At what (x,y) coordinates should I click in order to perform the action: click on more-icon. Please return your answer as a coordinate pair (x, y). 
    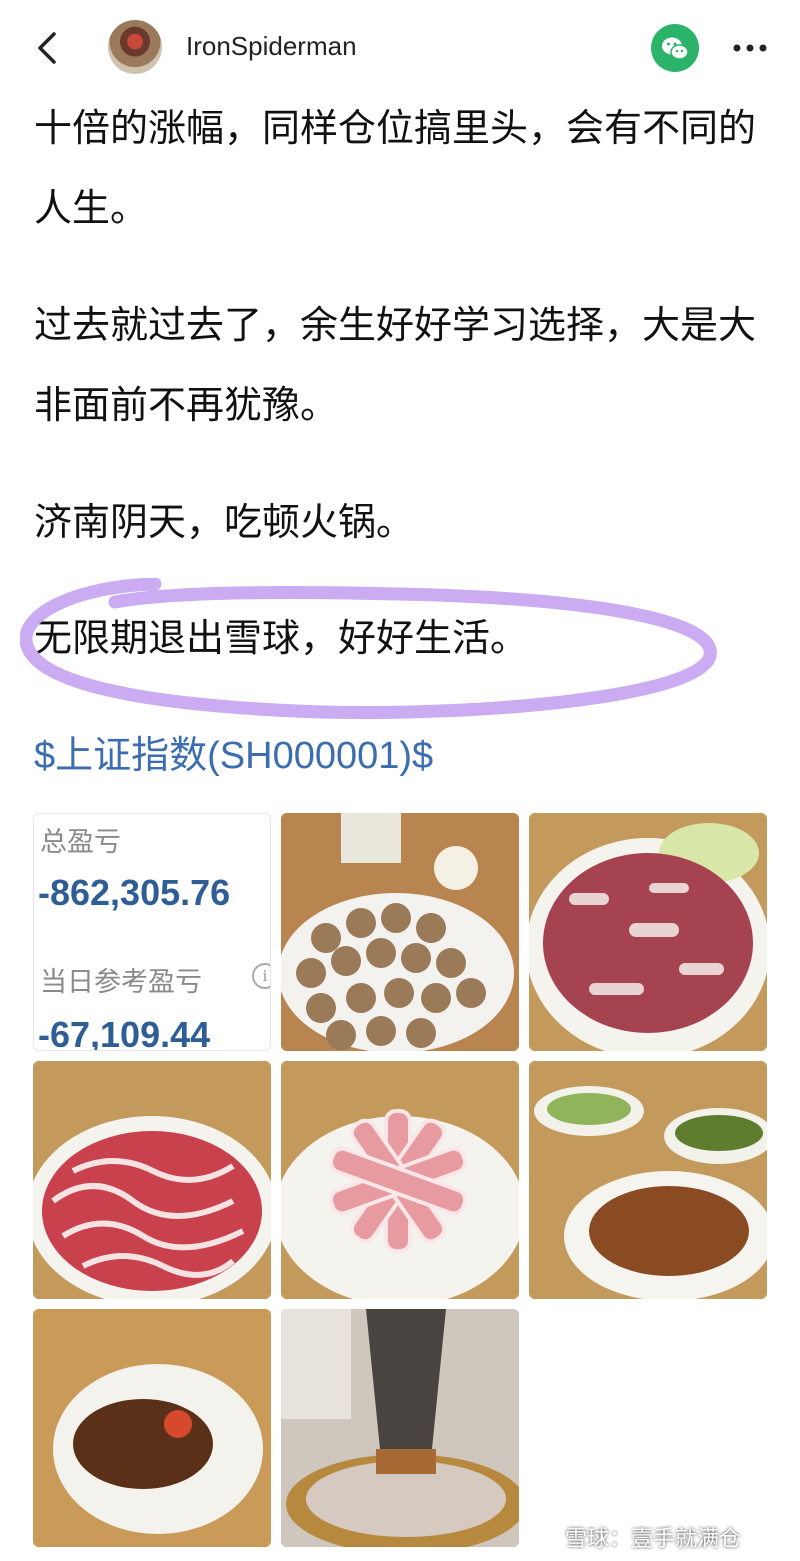
    Looking at the image, I should click on (750, 48).